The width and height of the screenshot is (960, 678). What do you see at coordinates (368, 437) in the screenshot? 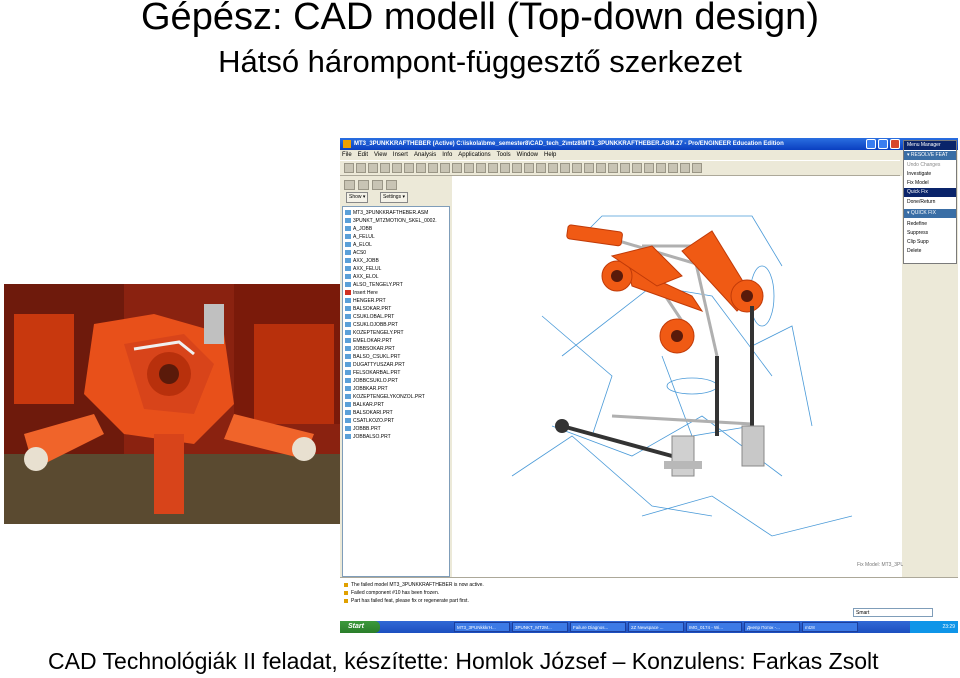
I see `tree-item: JOBBALSO.PRT` at bounding box center [368, 437].